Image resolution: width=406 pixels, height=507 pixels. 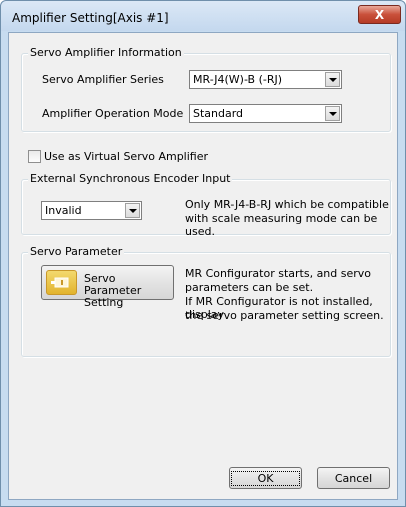 I want to click on servo-parameter-desc-line4: the servo parameter setting screen., so click(x=284, y=315).